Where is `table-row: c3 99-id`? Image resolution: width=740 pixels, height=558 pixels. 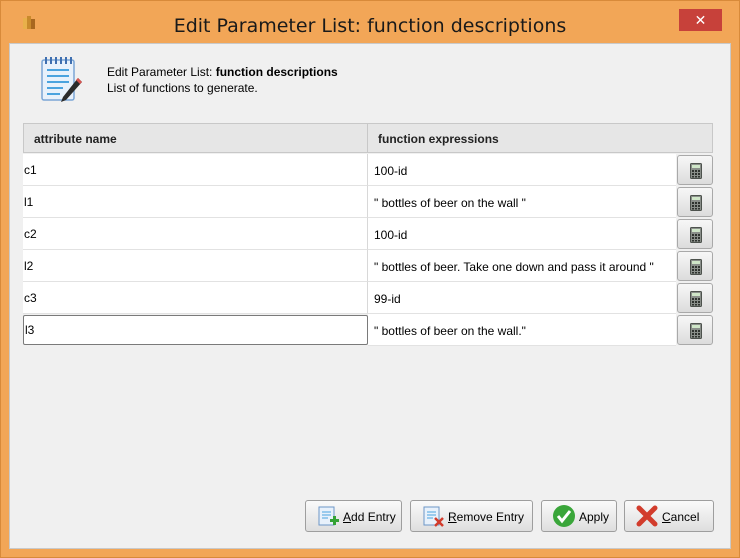
table-row: c3 99-id is located at coordinates (368, 298).